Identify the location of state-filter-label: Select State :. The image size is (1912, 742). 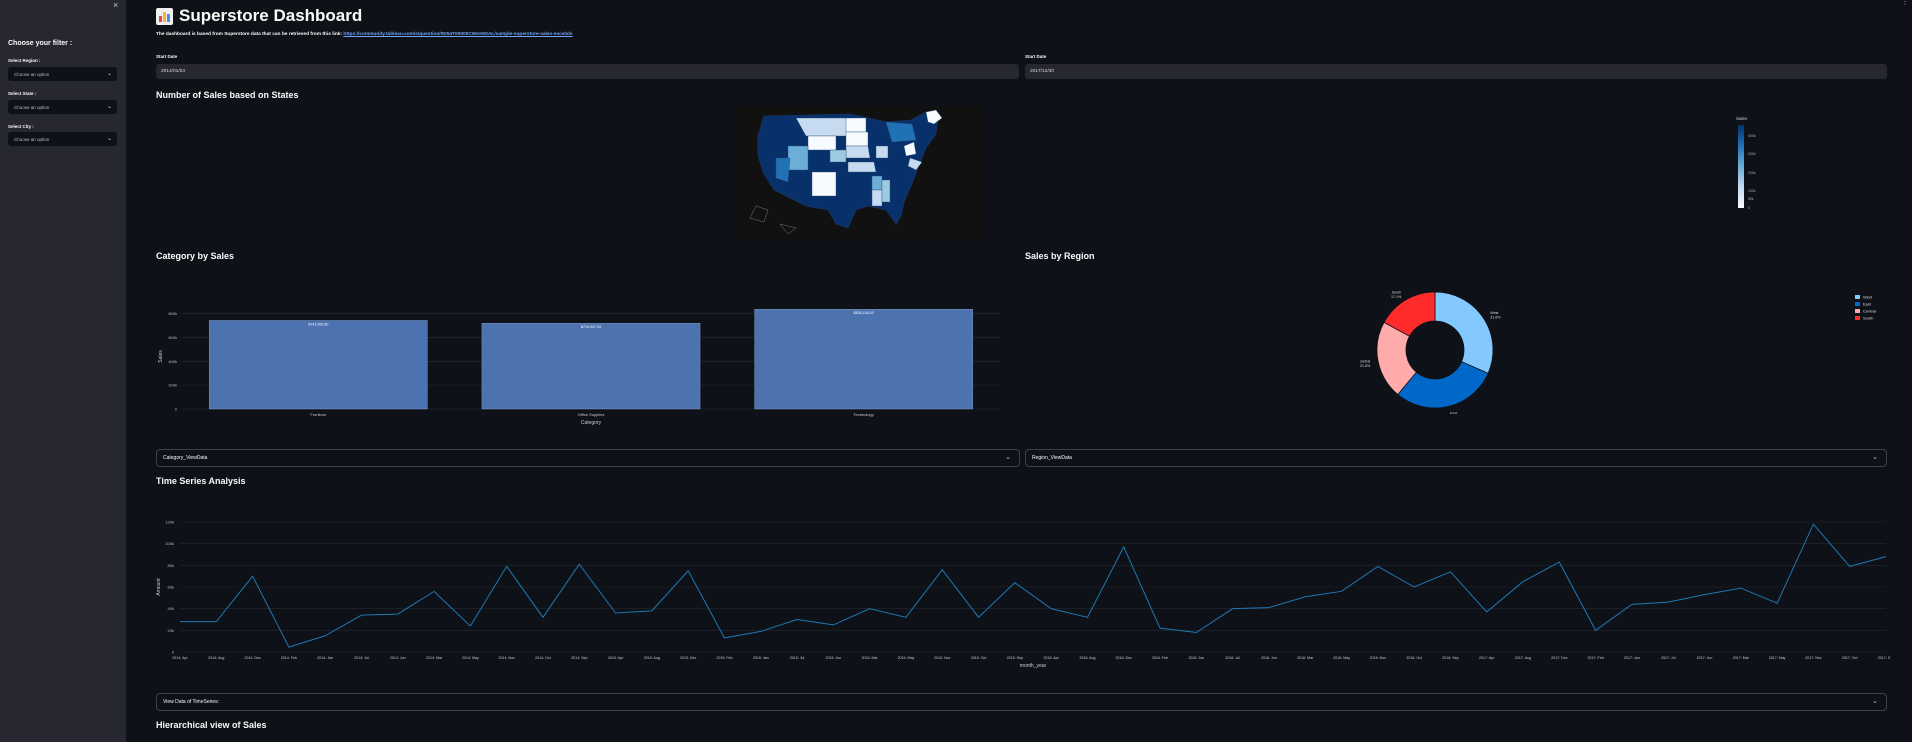
(22, 93).